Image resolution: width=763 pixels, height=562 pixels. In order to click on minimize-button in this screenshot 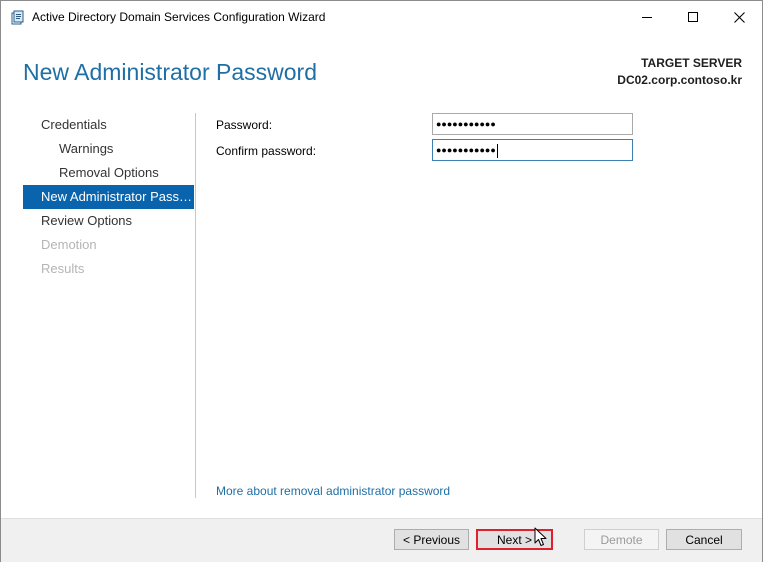, I will do `click(647, 17)`.